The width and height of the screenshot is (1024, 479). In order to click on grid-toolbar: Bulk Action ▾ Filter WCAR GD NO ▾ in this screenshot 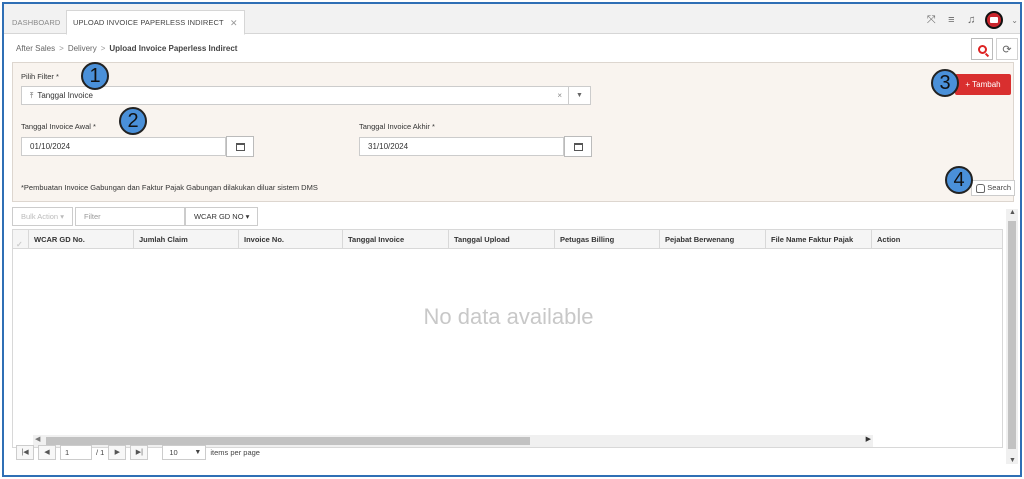, I will do `click(135, 216)`.